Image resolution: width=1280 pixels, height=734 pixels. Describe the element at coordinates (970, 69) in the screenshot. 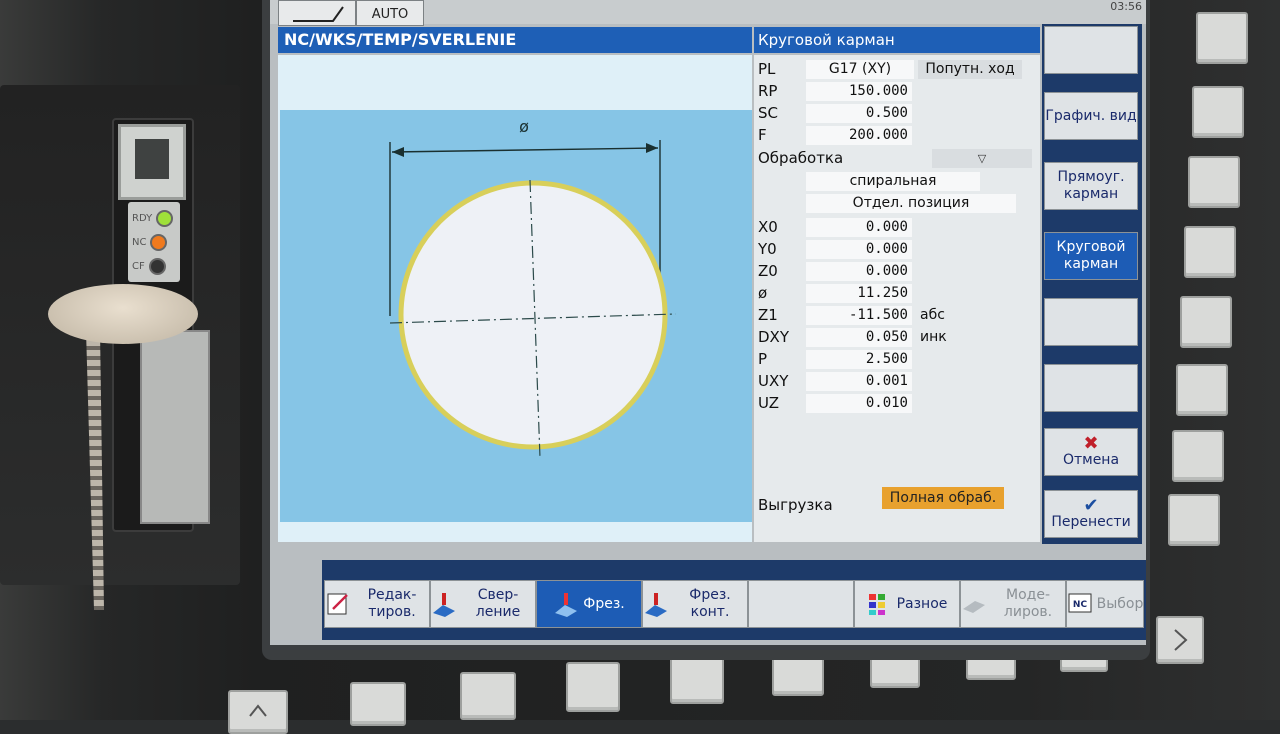

I see `param-milling-direction: Попутн. ход` at that location.